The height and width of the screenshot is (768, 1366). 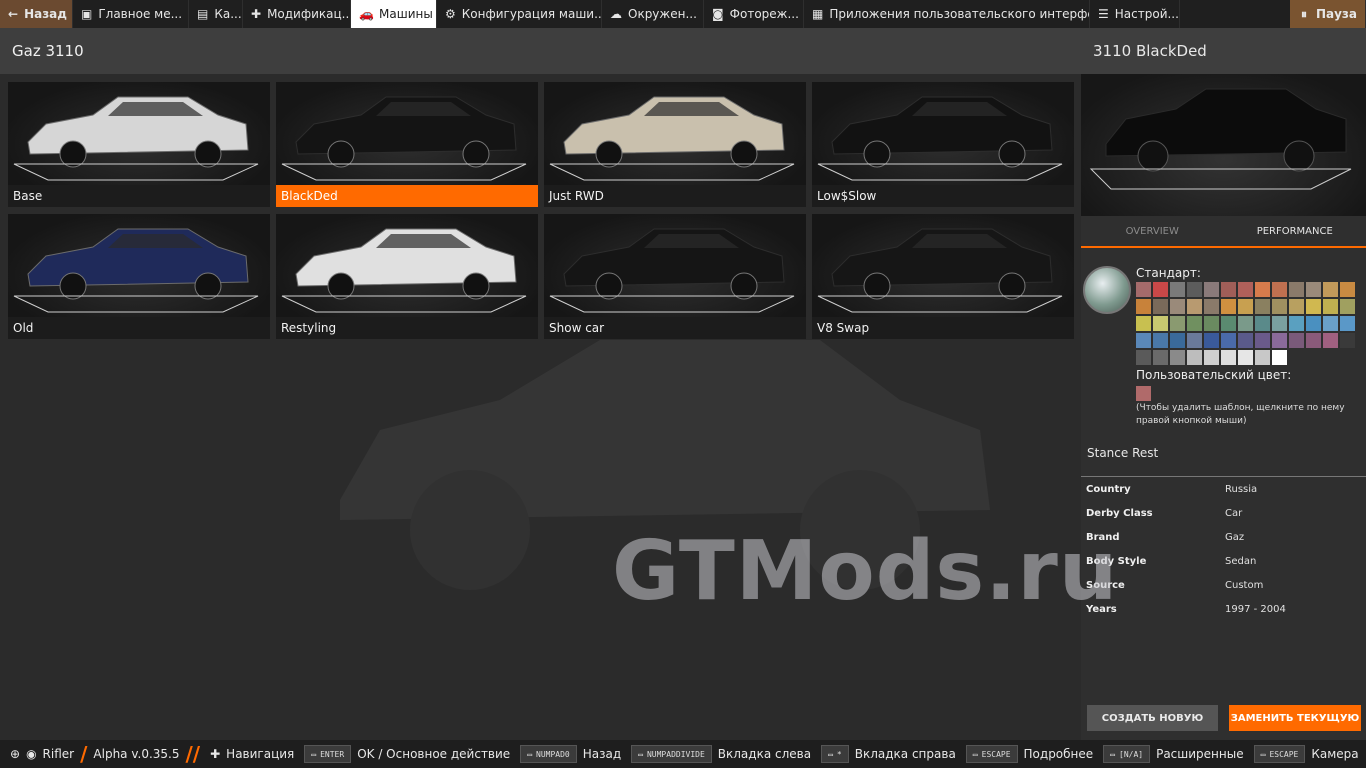 I want to click on paint-preview-ball, so click(x=1107, y=290).